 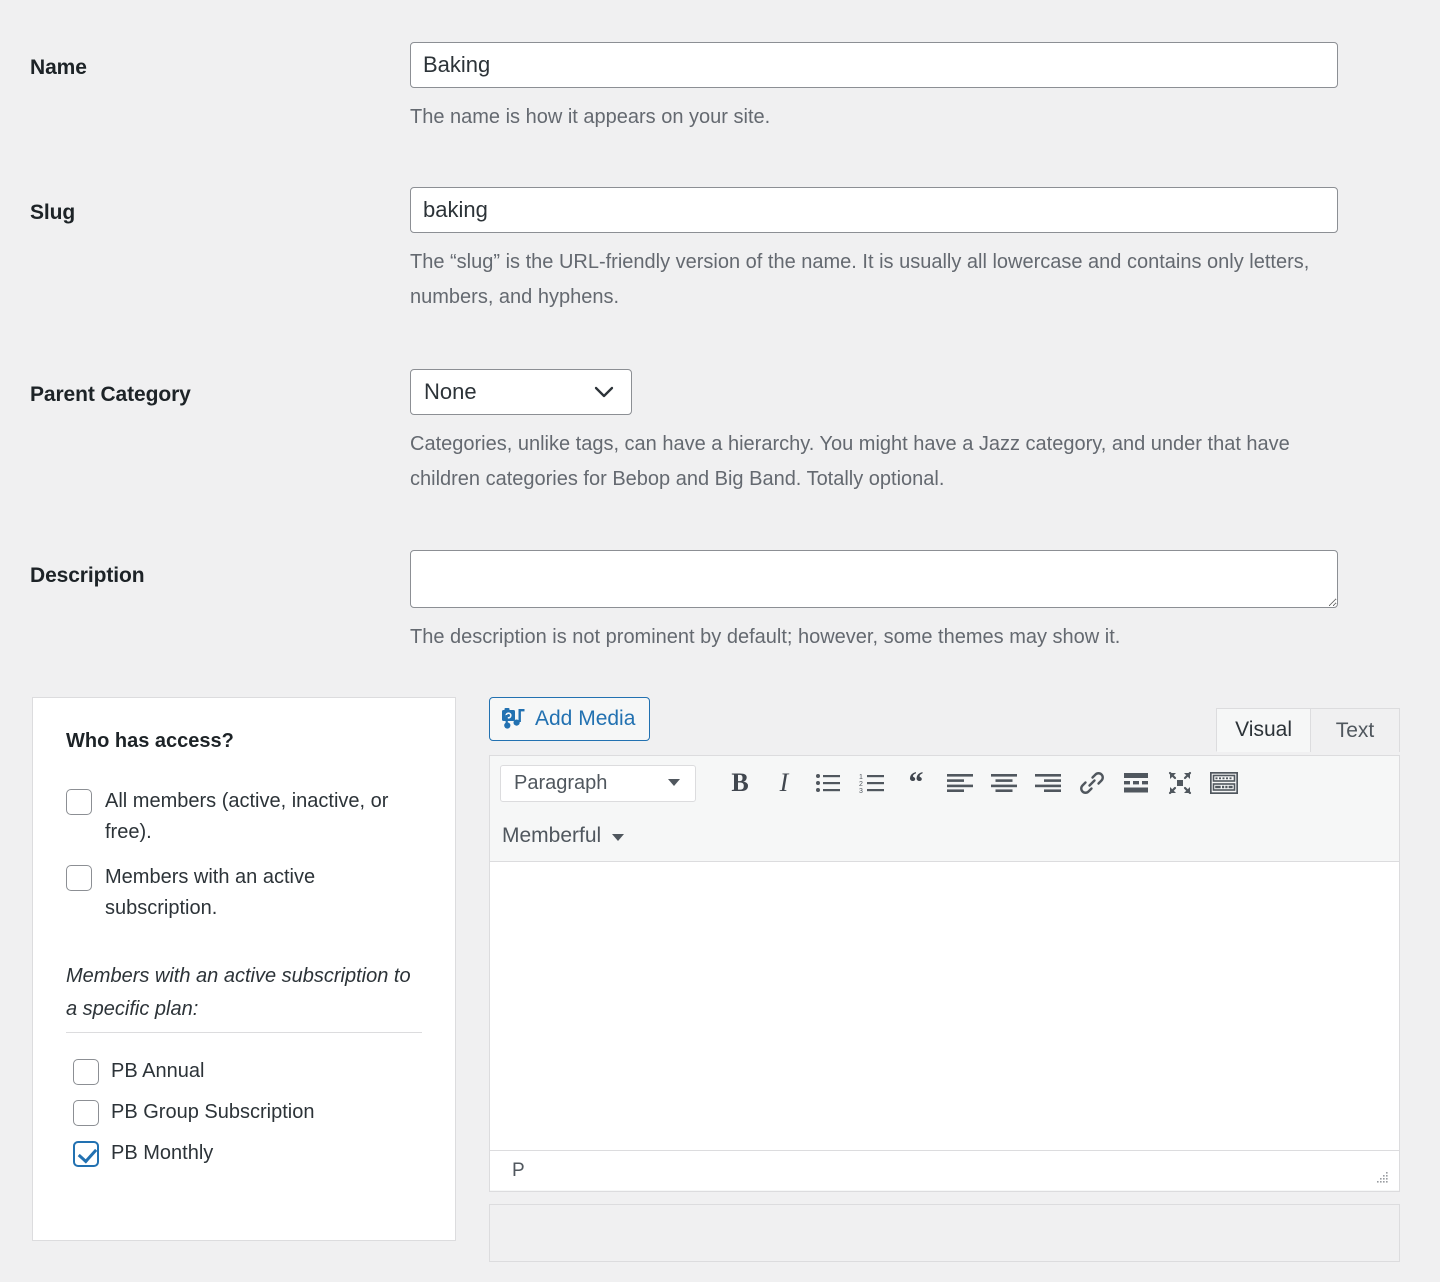 I want to click on checkbox-label: All members (active, inactive, or free)., so click(x=247, y=816).